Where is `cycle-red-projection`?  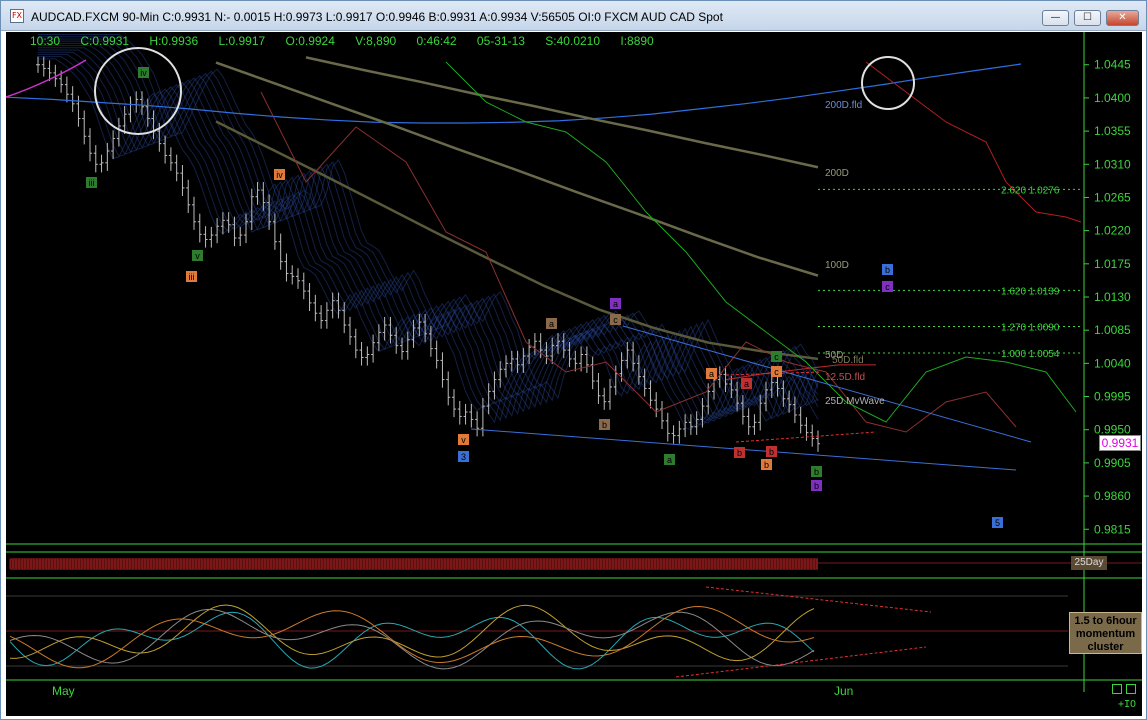
cycle-red-projection is located at coordinates (973, 142).